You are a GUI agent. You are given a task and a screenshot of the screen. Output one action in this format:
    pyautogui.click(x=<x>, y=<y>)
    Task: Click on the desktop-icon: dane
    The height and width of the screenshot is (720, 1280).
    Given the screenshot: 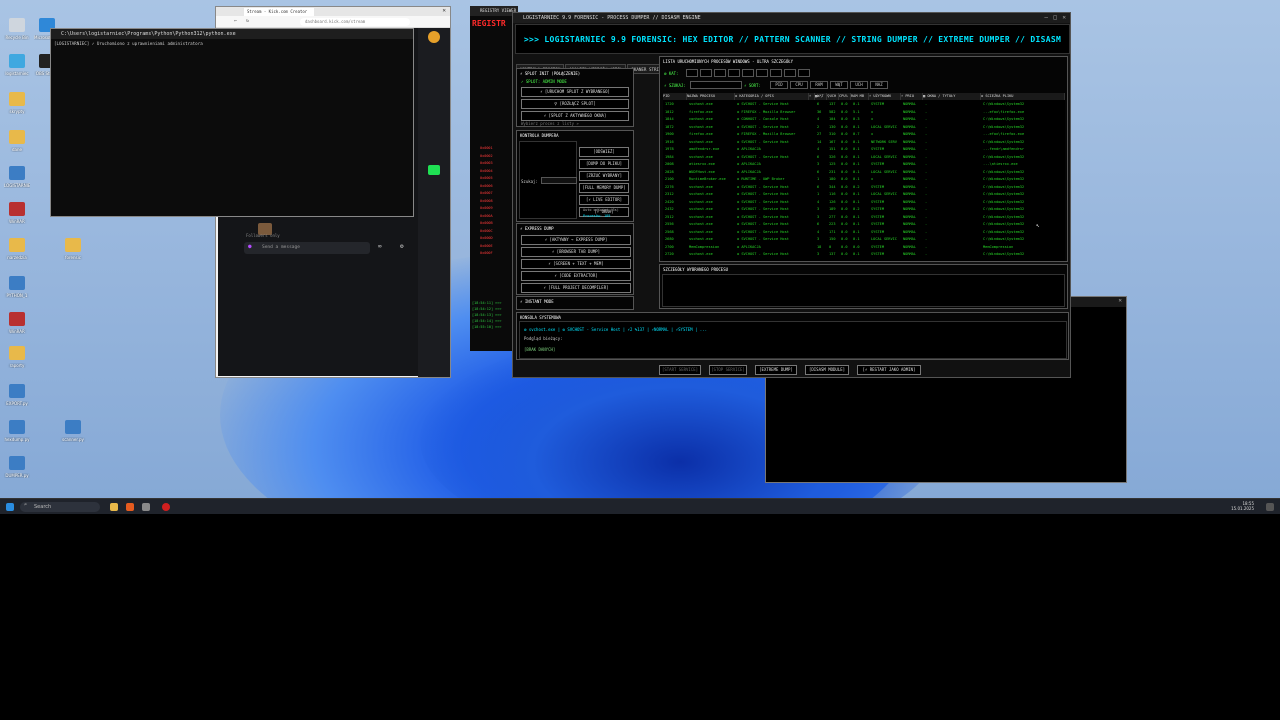 What is the action you would take?
    pyautogui.click(x=17, y=141)
    